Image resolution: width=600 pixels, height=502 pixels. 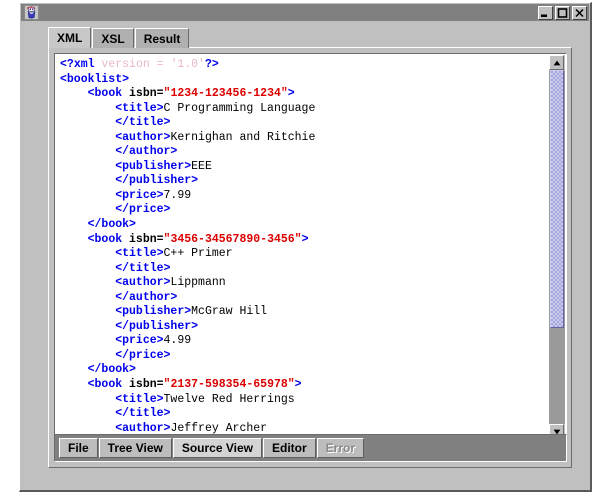 What do you see at coordinates (157, 181) in the screenshot?
I see `code-token: </publisher>` at bounding box center [157, 181].